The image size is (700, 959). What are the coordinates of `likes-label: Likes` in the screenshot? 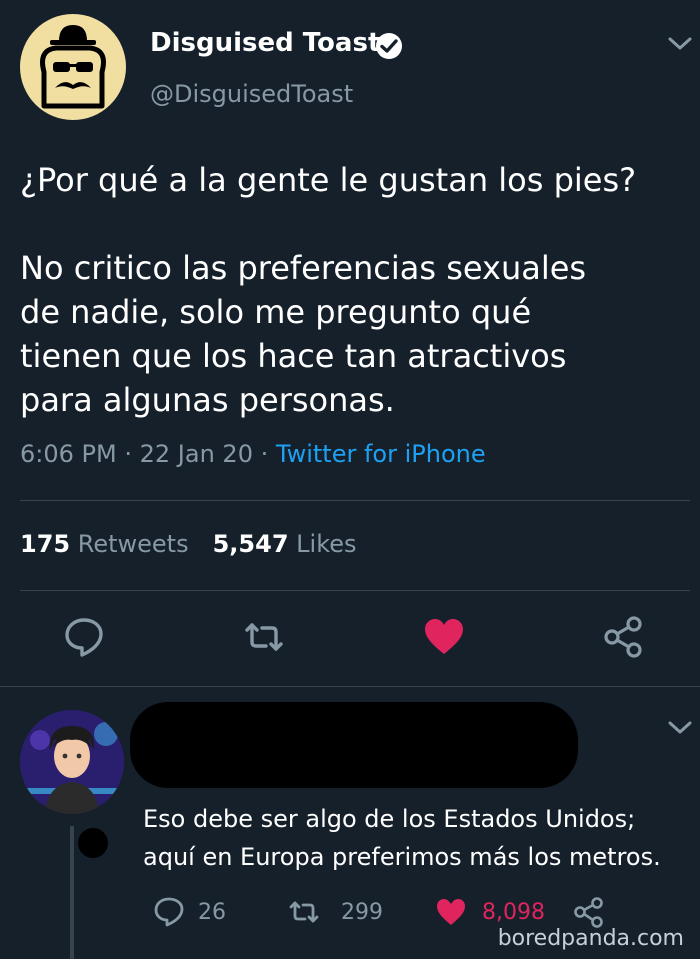 It's located at (326, 544).